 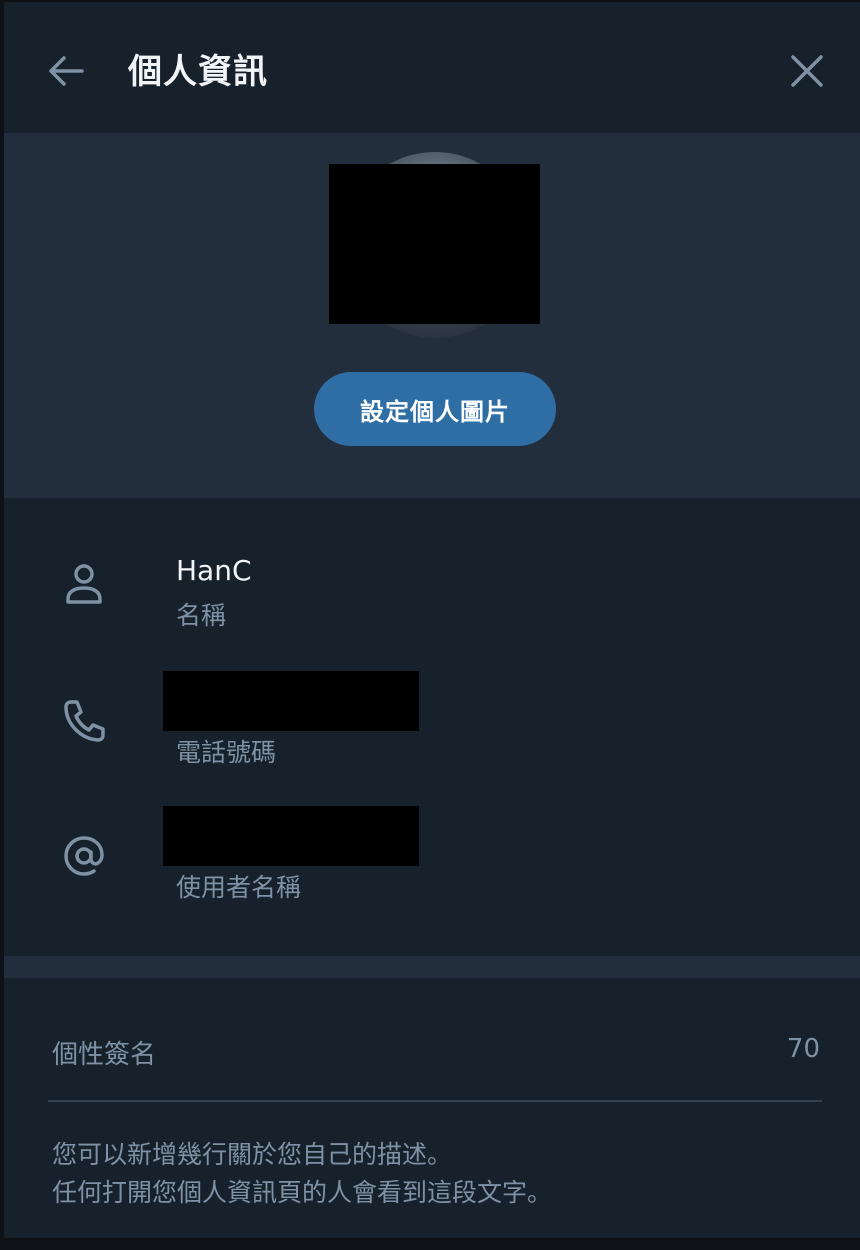 What do you see at coordinates (226, 752) in the screenshot?
I see `phone-label: 電話號碼` at bounding box center [226, 752].